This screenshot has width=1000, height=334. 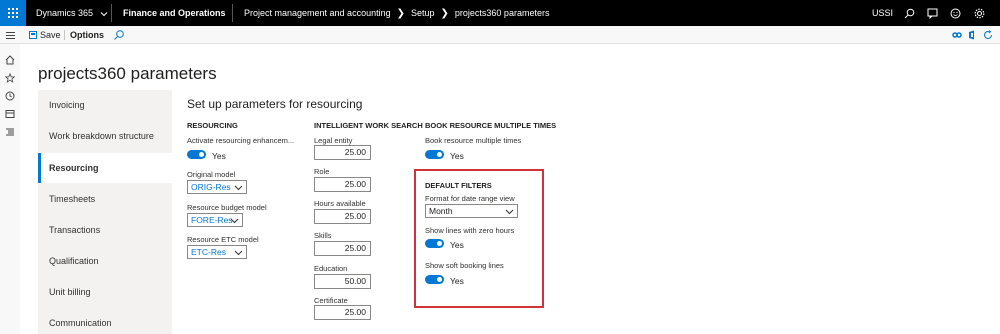 What do you see at coordinates (212, 125) in the screenshot?
I see `group-header-resourcing: RESOURCING` at bounding box center [212, 125].